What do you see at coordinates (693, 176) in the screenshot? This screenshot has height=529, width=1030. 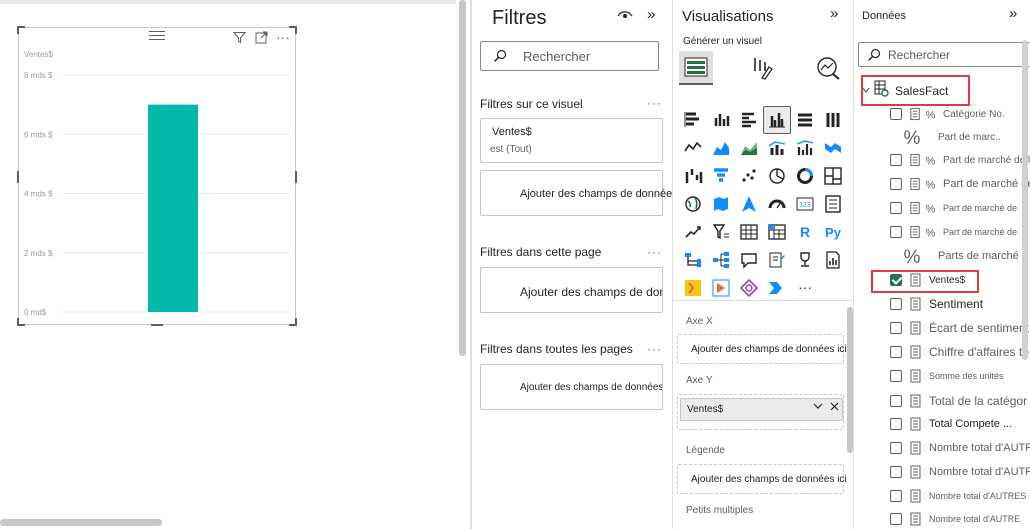 I see `waterfall-chart-icon` at bounding box center [693, 176].